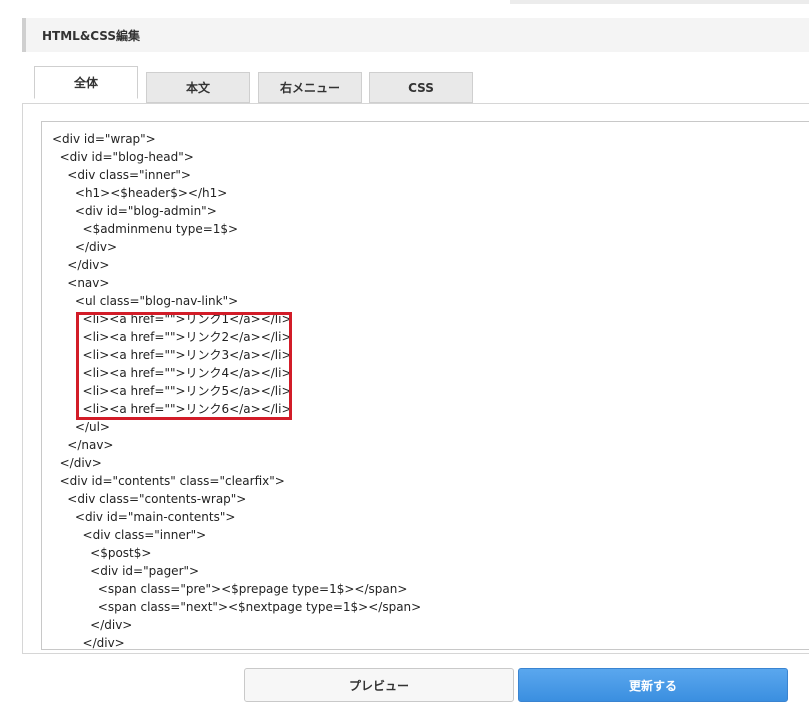 This screenshot has width=809, height=725. I want to click on code-line: <$adminmenu type=1$>, so click(145, 229).